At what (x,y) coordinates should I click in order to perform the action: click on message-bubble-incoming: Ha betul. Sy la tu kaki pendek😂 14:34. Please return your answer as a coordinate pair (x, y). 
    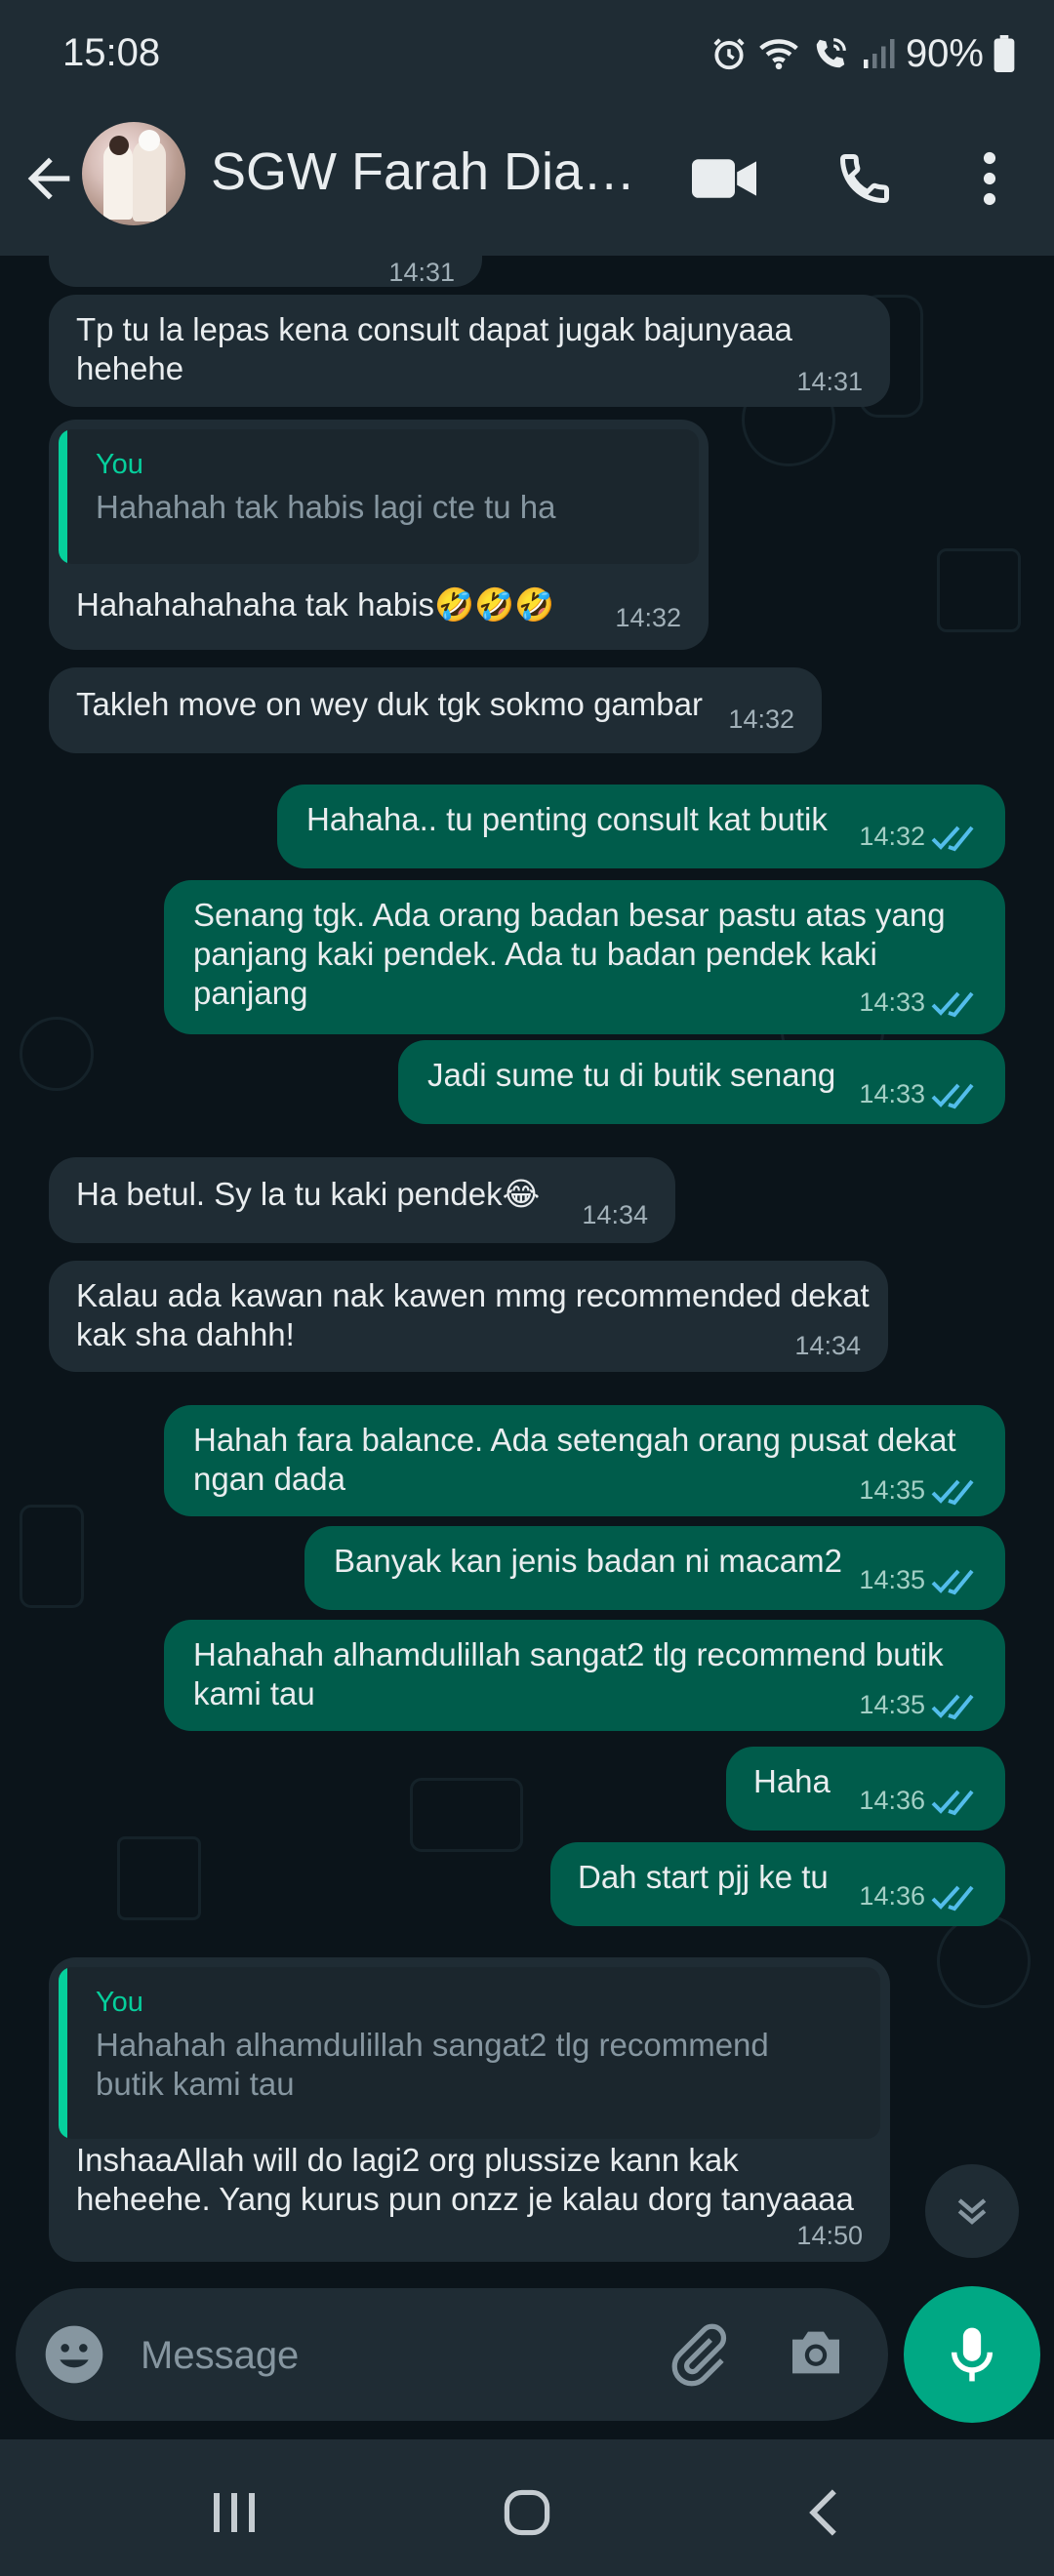
    Looking at the image, I should click on (362, 1200).